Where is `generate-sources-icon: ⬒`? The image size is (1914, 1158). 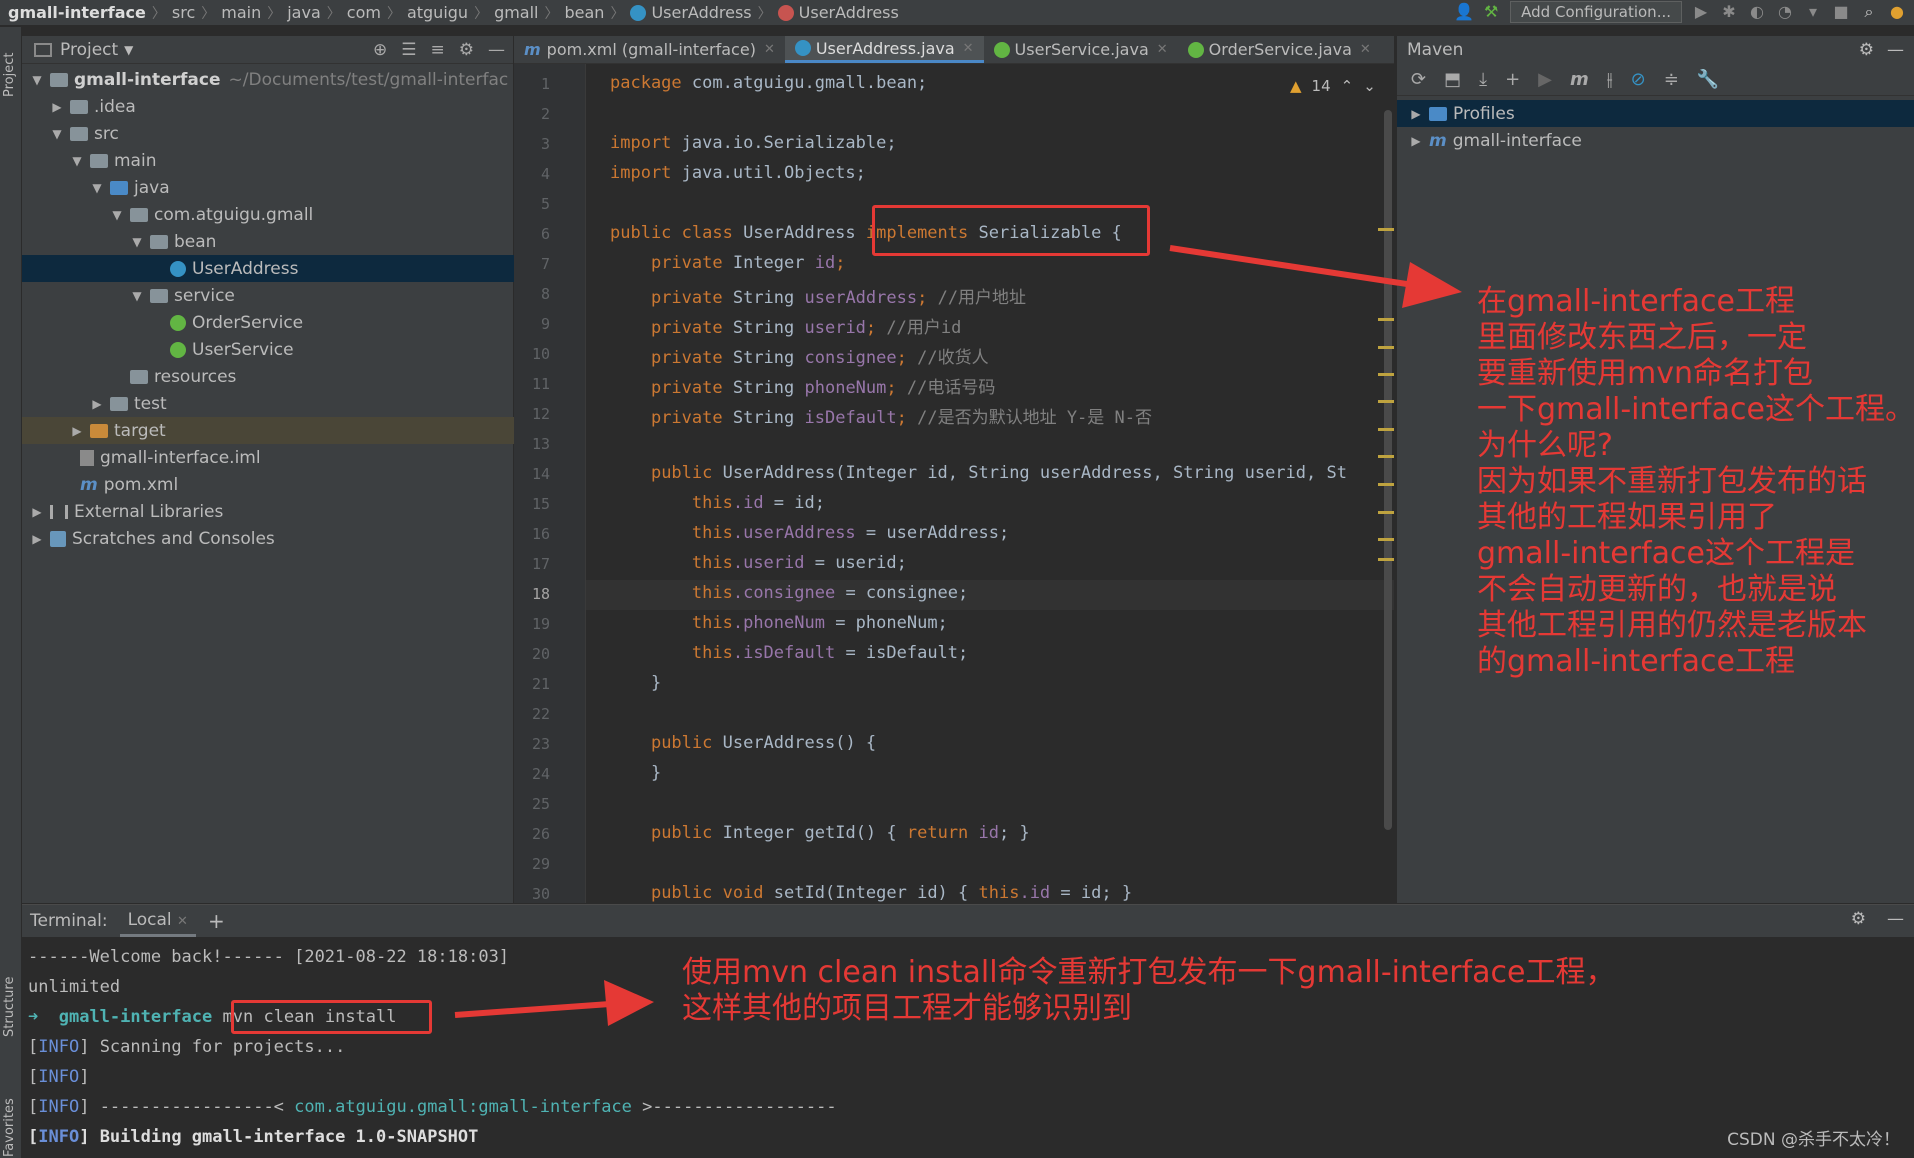
generate-sources-icon: ⬒ is located at coordinates (1452, 79).